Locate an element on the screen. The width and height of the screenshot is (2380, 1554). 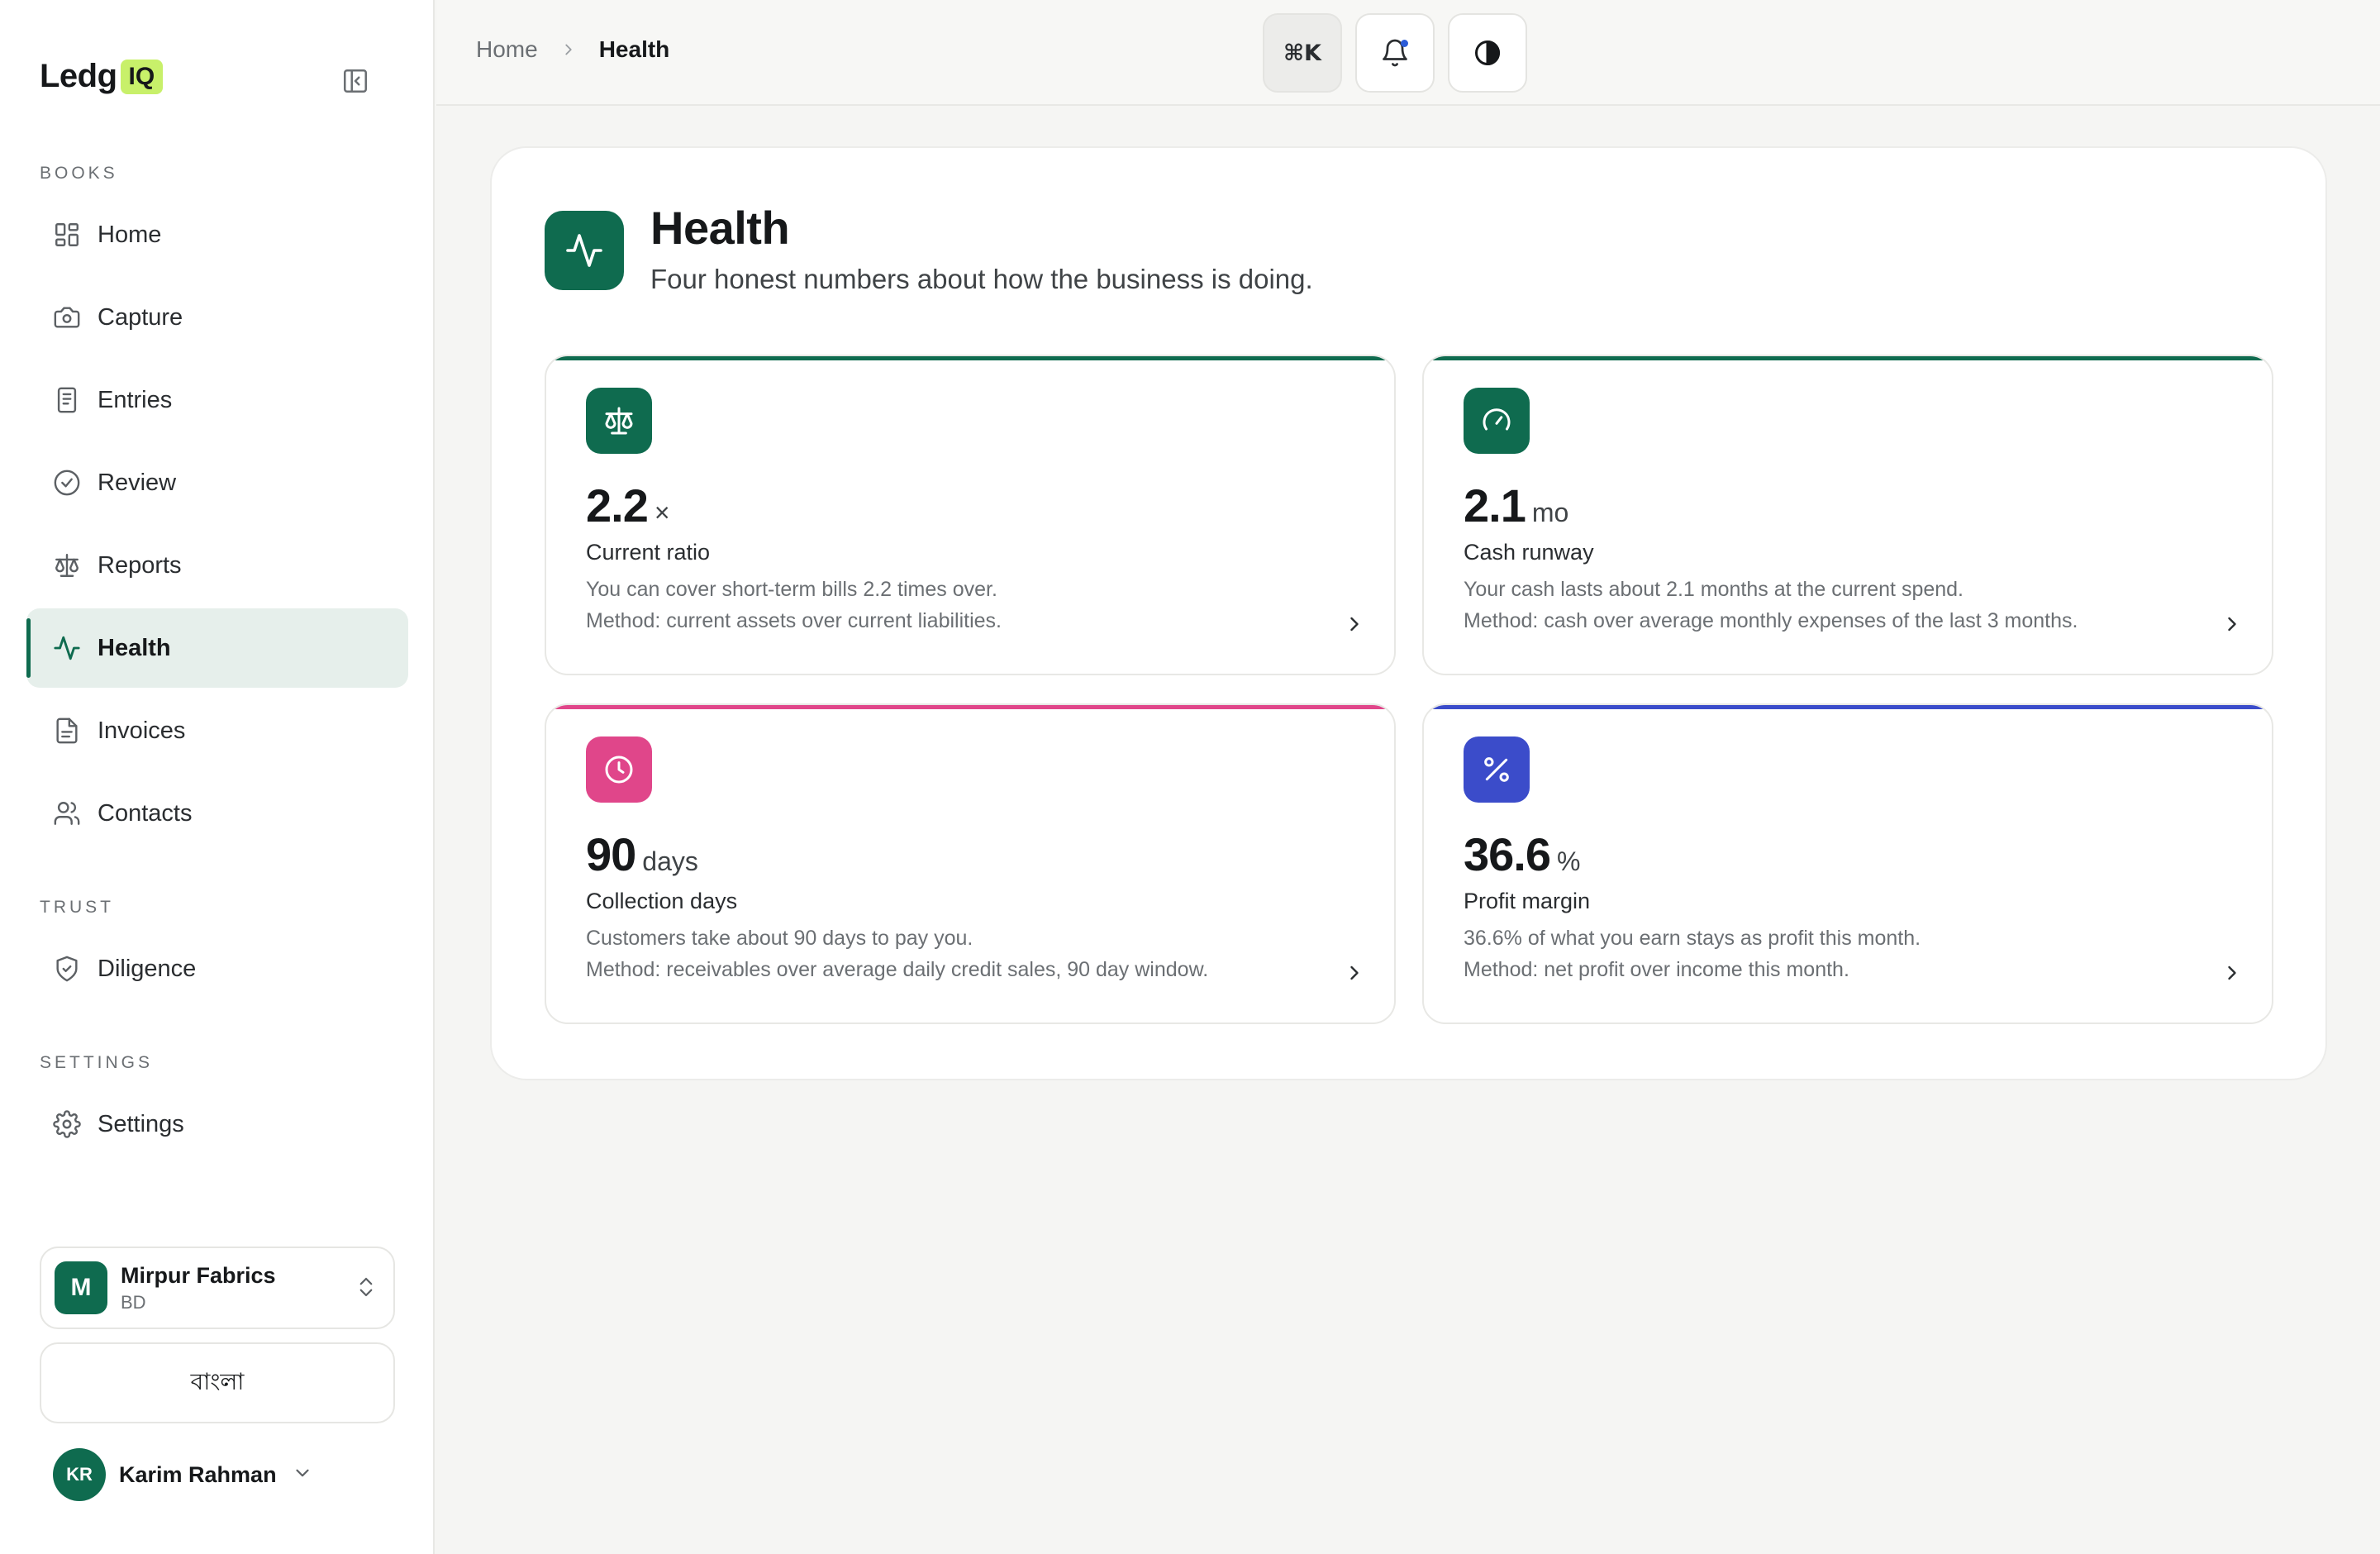
contrast-icon is located at coordinates (1487, 53).